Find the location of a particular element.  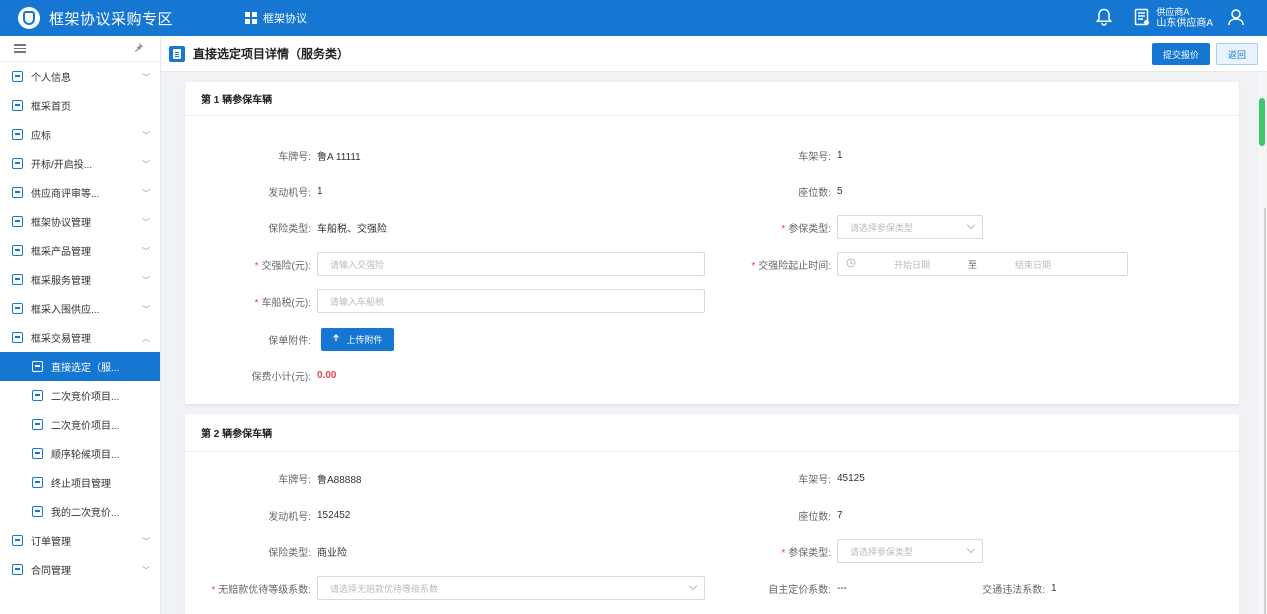

vehicle-card-title: 第 2 辆参保车辆 is located at coordinates (712, 433).